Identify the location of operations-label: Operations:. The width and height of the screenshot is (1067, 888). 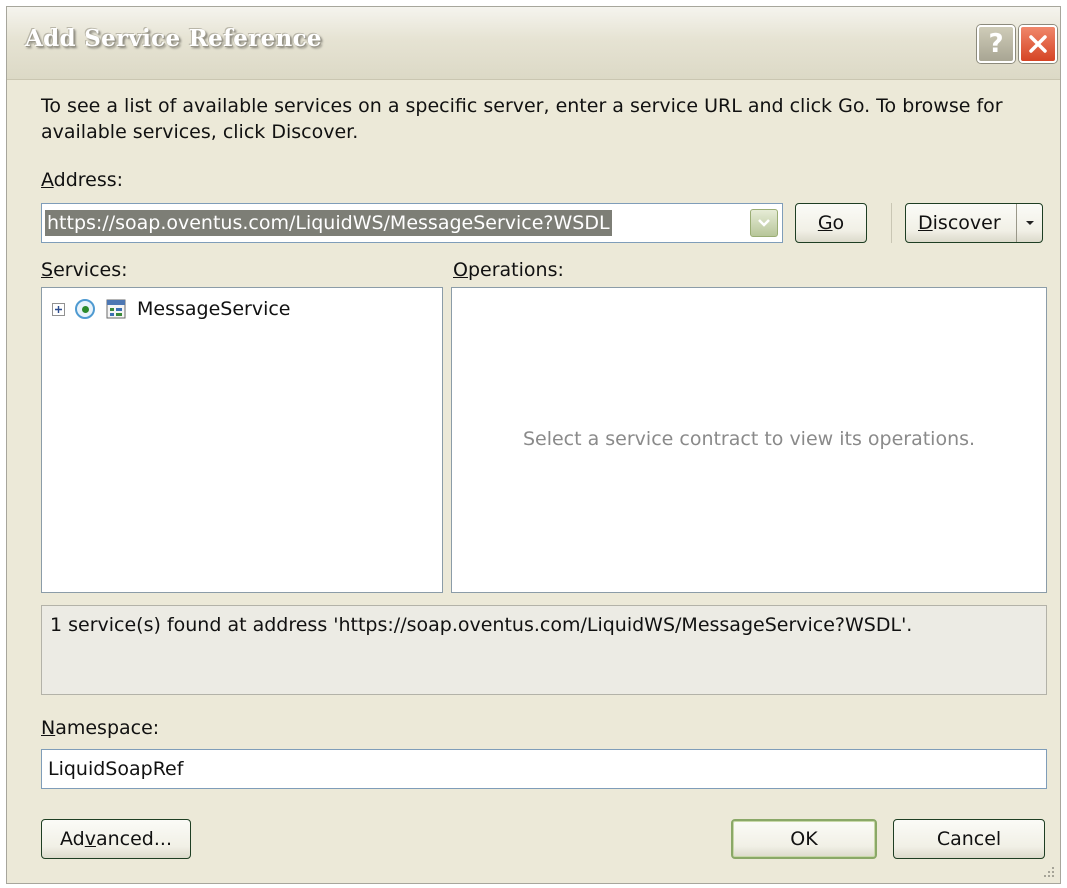
(508, 270).